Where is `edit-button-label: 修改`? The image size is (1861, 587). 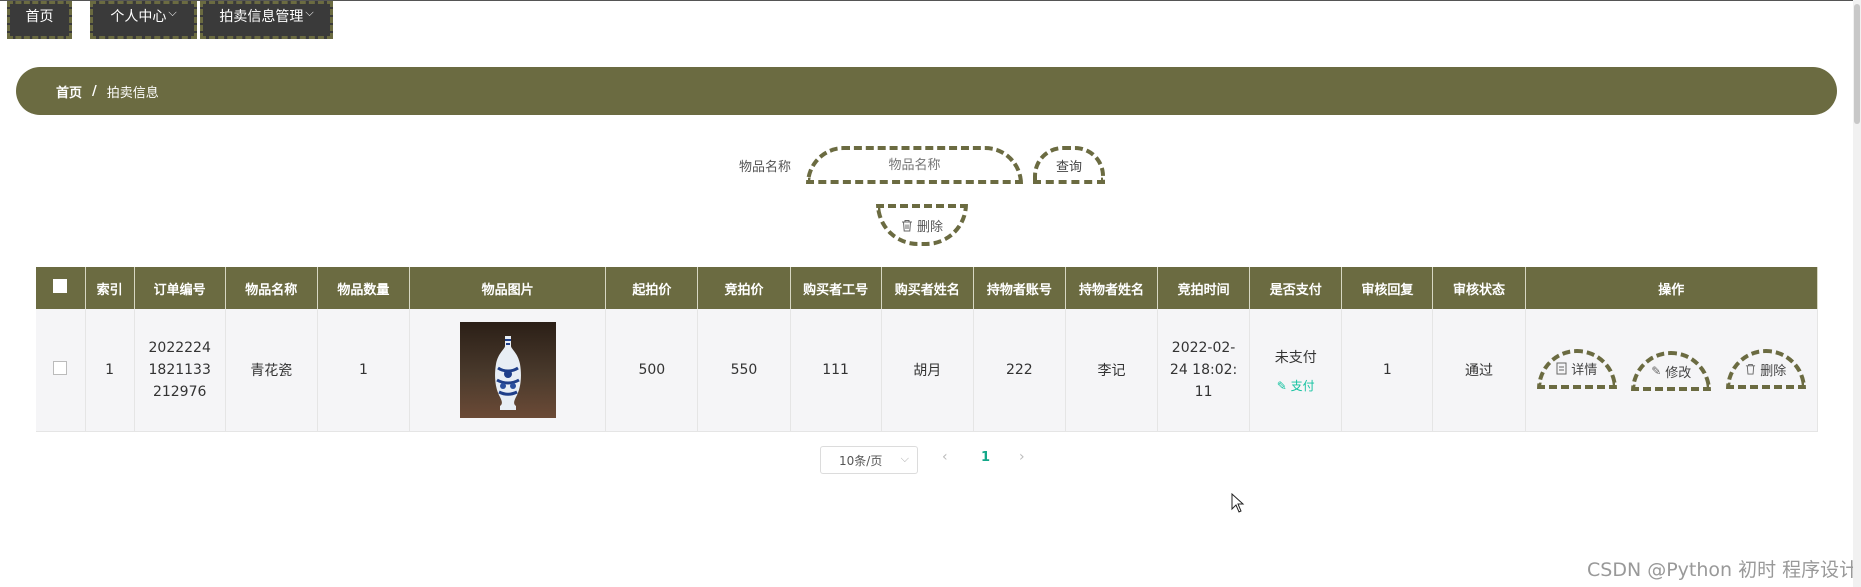 edit-button-label: 修改 is located at coordinates (1678, 373).